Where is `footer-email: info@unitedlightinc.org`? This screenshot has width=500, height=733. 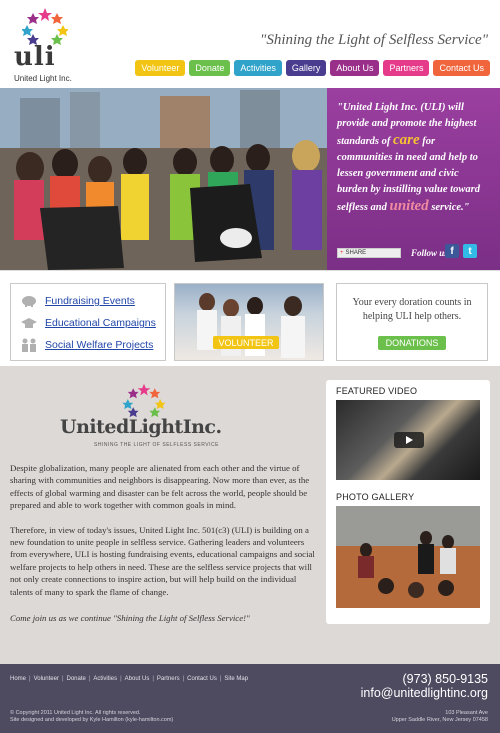 footer-email: info@unitedlightinc.org is located at coordinates (424, 693).